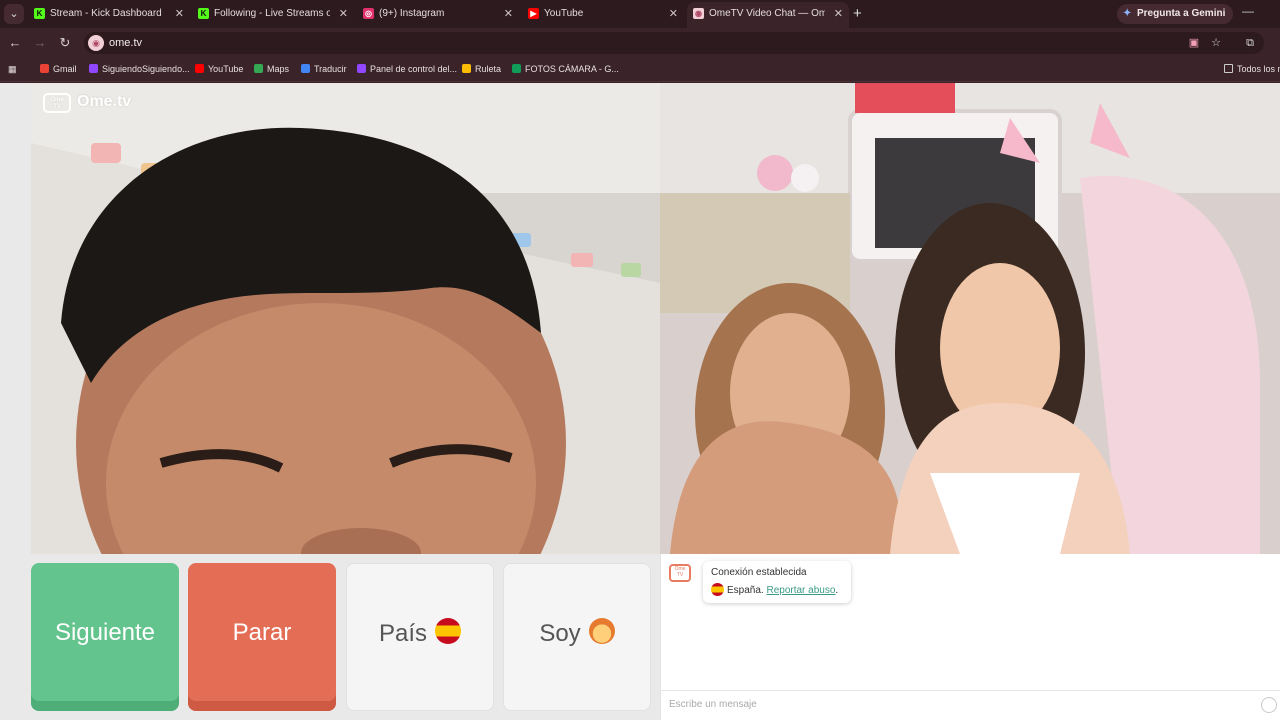  What do you see at coordinates (674, 43) in the screenshot?
I see `address-bar: ◉ ome.tv ▣ ☆ ⧉` at bounding box center [674, 43].